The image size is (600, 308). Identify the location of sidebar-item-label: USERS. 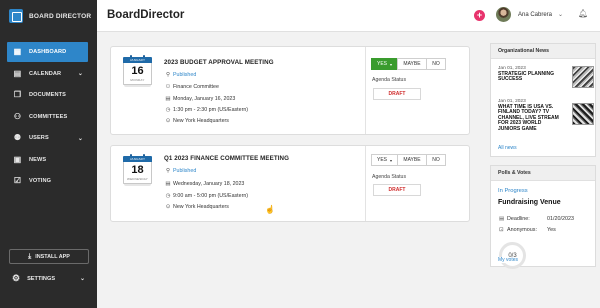
(39, 138).